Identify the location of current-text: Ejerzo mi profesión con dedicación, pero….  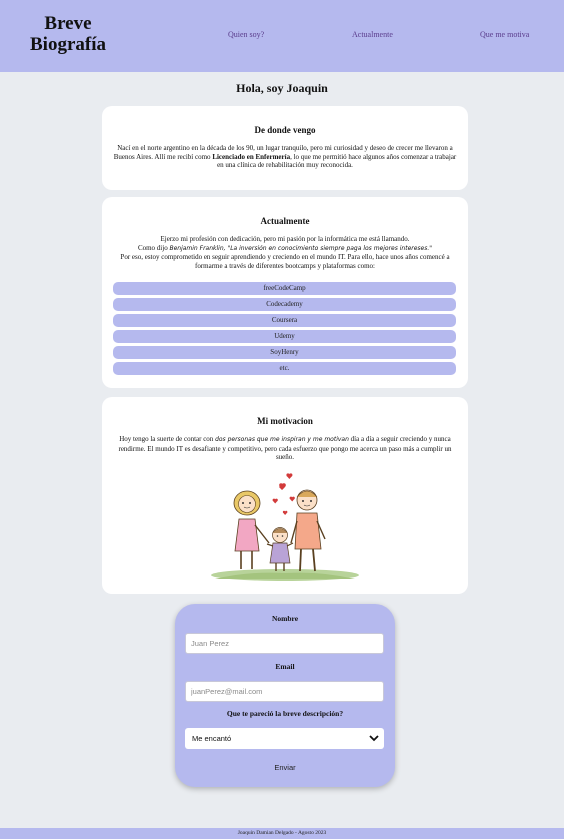
(285, 252).